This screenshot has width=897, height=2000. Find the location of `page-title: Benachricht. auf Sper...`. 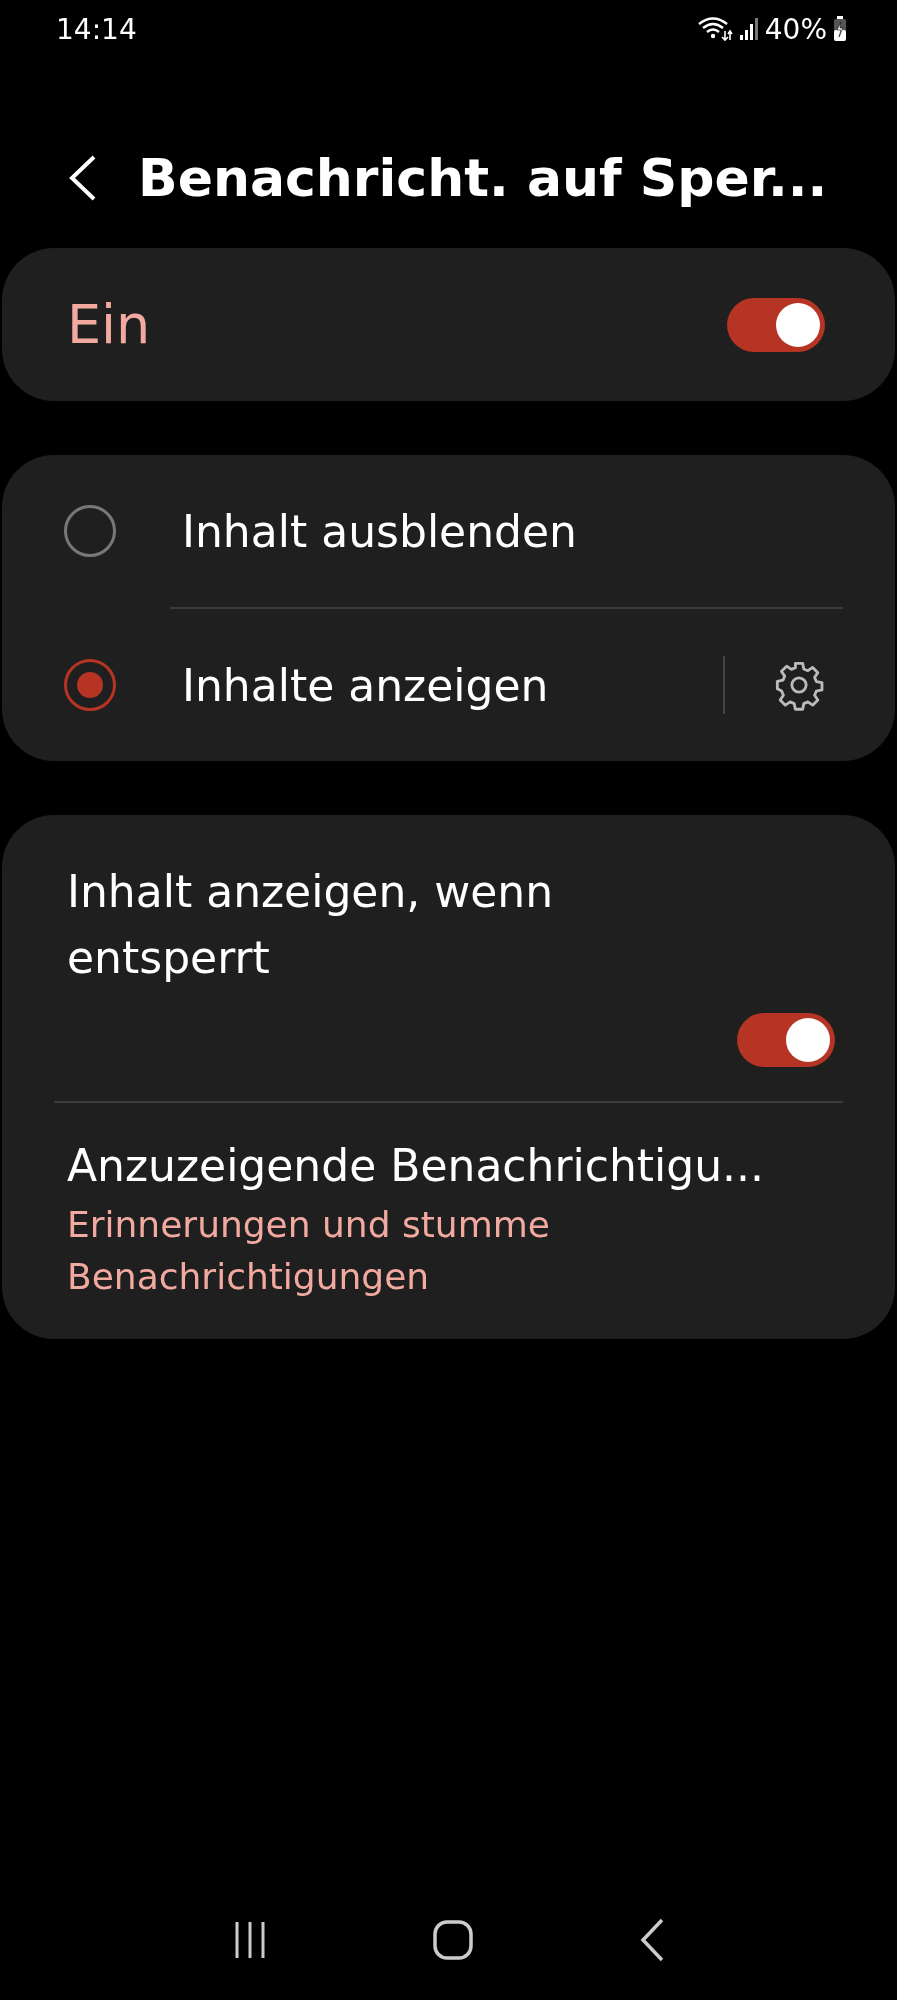

page-title: Benachricht. auf Sper... is located at coordinates (483, 178).